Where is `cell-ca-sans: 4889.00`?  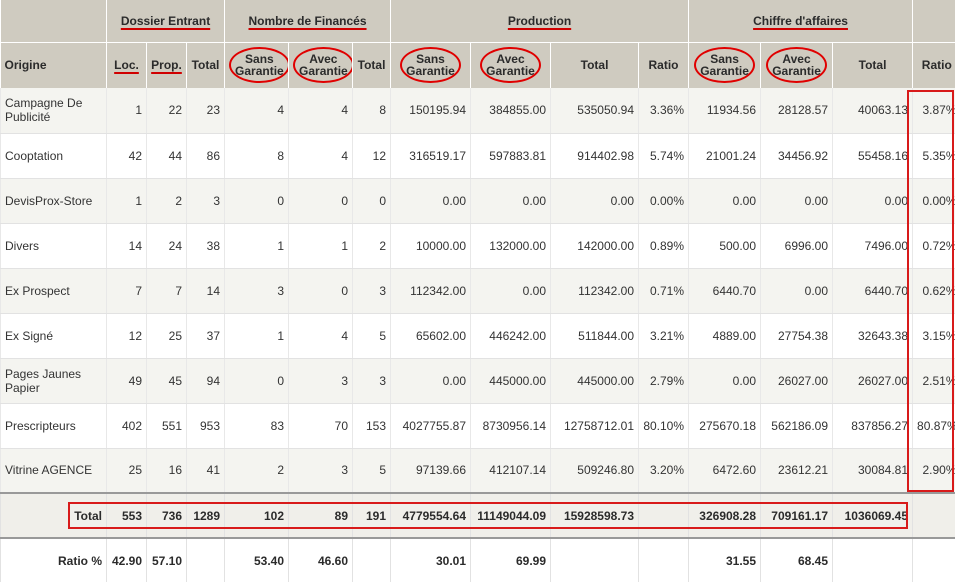 cell-ca-sans: 4889.00 is located at coordinates (724, 336).